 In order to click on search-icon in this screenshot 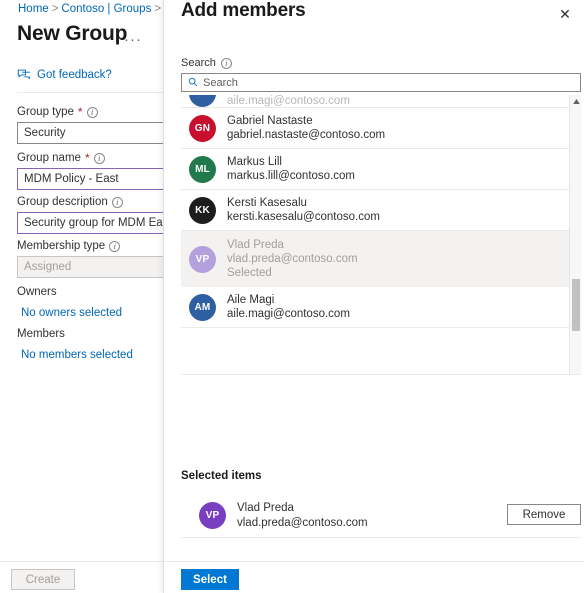, I will do `click(193, 83)`.